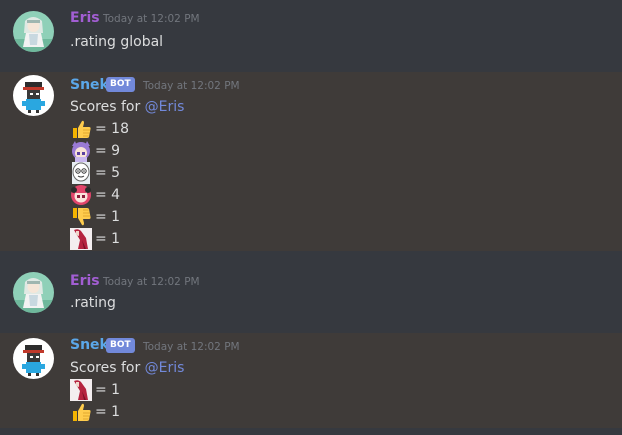 This screenshot has height=435, width=622. I want to click on rating-count: = 18, so click(112, 129).